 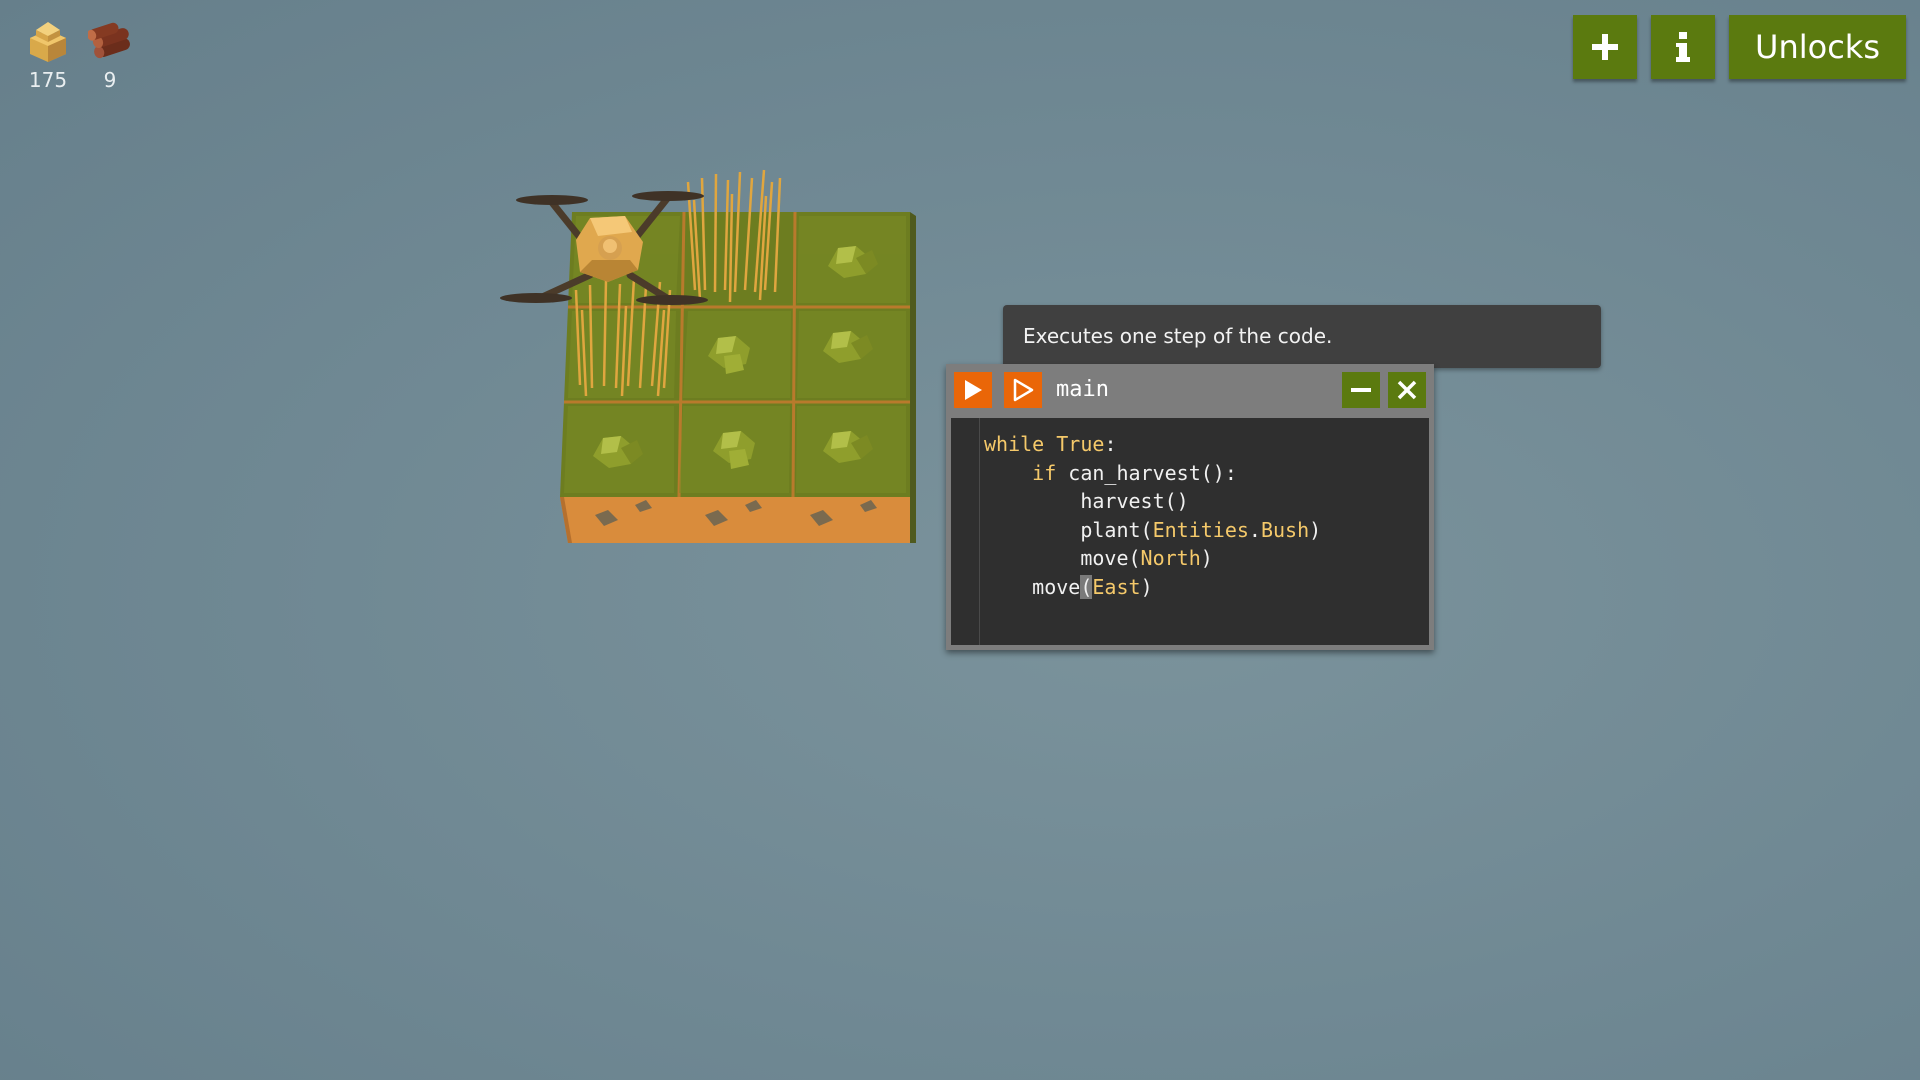 I want to click on minimize-button, so click(x=1361, y=390).